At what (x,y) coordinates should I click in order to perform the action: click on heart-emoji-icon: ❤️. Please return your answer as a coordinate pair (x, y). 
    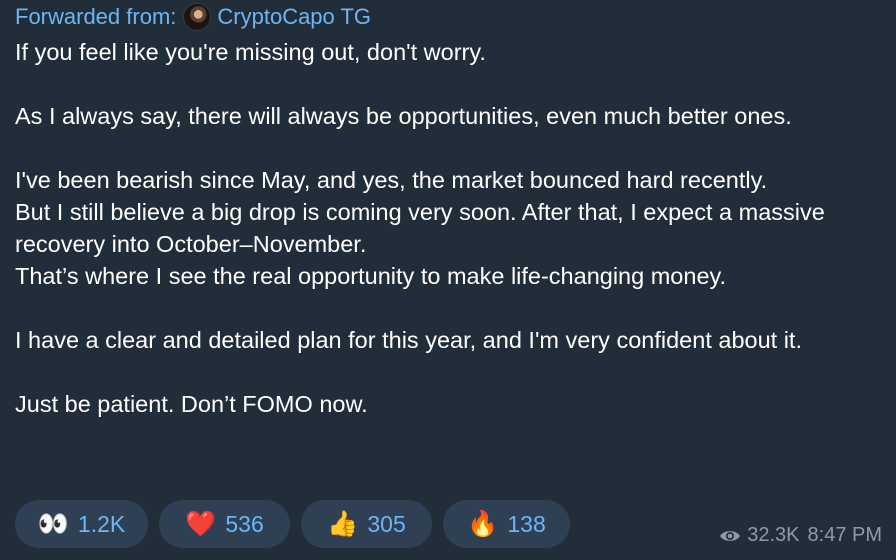
    Looking at the image, I should click on (201, 523).